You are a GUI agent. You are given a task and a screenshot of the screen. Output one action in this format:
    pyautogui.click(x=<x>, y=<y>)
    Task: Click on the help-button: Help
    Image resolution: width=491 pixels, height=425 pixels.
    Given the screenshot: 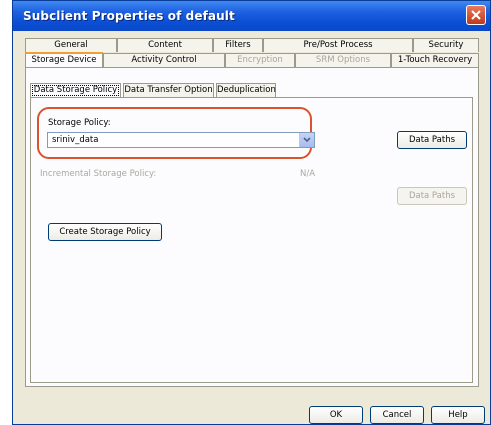 What is the action you would take?
    pyautogui.click(x=458, y=415)
    